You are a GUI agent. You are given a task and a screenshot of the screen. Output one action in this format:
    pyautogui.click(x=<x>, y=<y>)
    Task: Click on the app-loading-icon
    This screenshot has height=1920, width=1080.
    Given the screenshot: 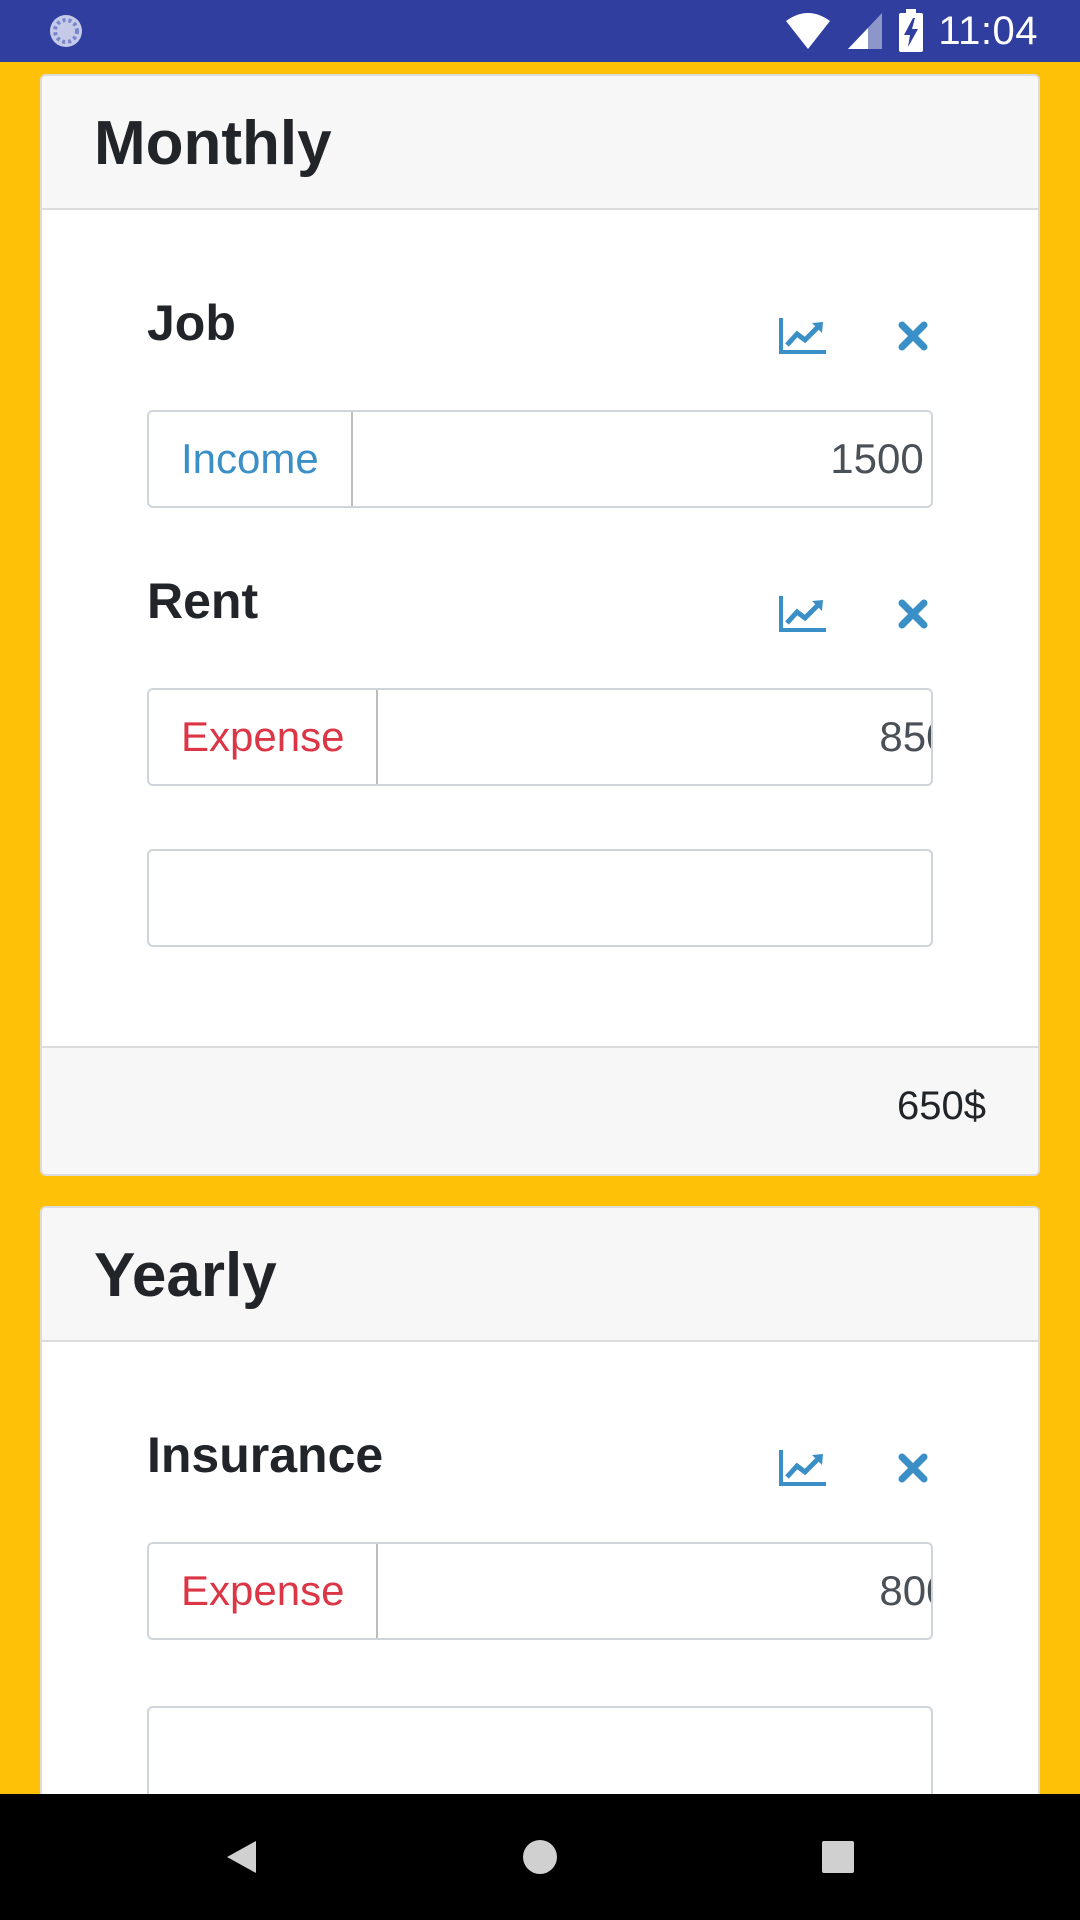 What is the action you would take?
    pyautogui.click(x=66, y=31)
    